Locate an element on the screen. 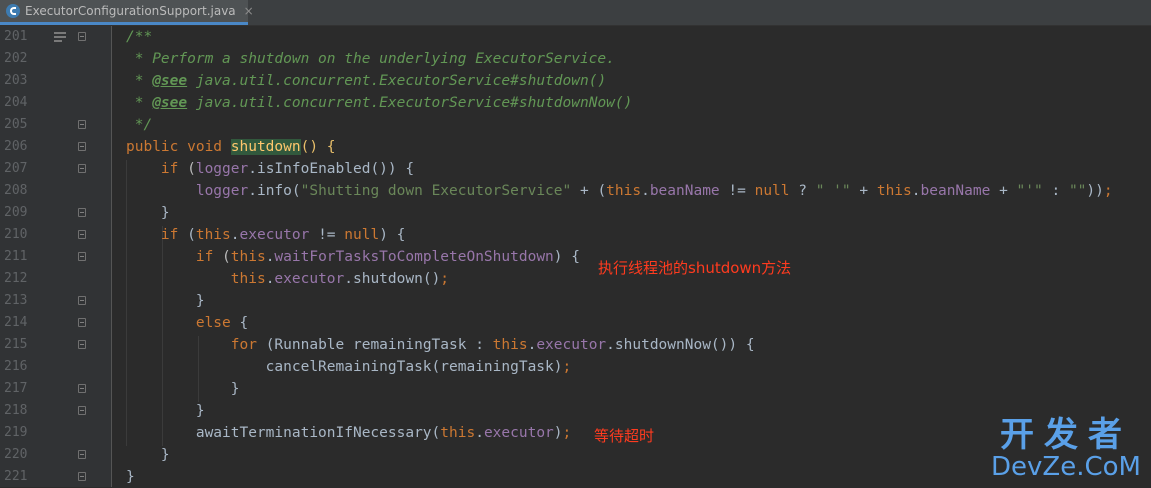  code-line: 201 /** is located at coordinates (575, 37).